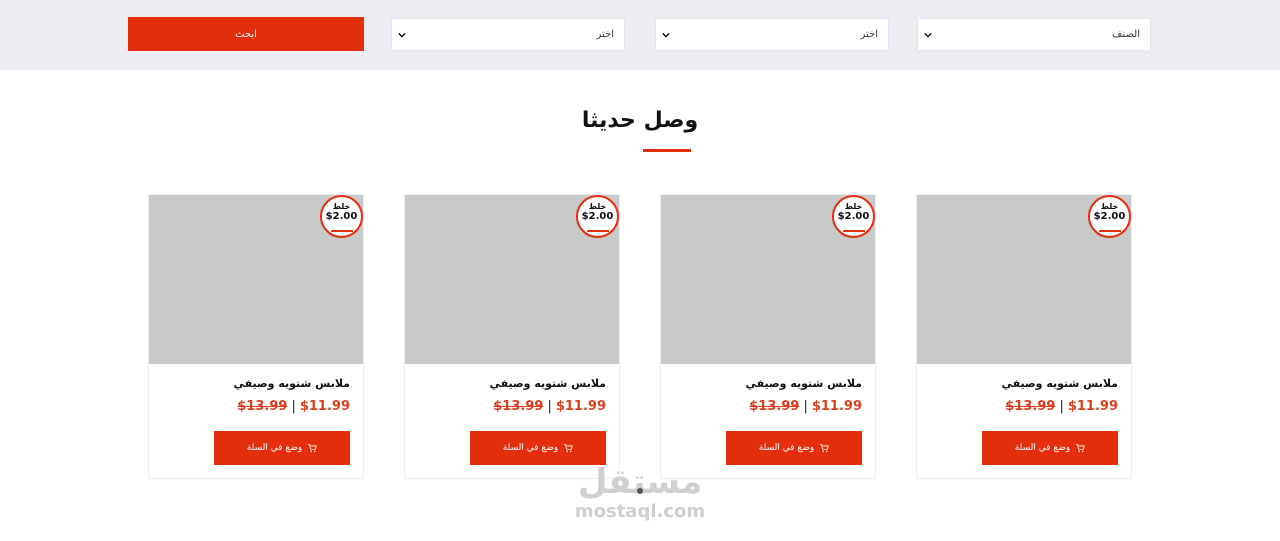 The height and width of the screenshot is (541, 1280). I want to click on category-select: الصنف, so click(1034, 34).